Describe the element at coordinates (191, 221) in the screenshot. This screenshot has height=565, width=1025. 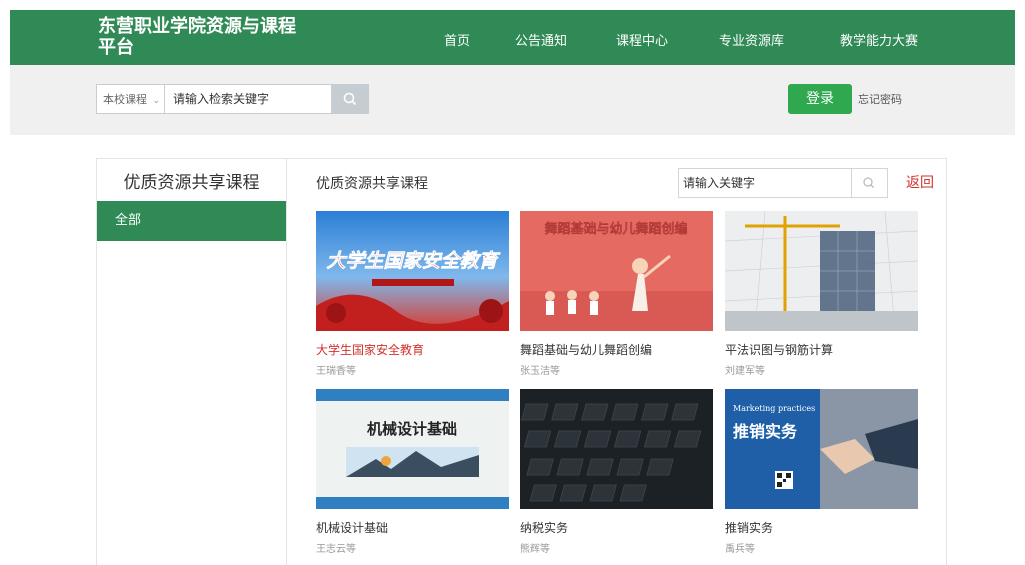
I see `sidebar-item-all: 全部` at that location.